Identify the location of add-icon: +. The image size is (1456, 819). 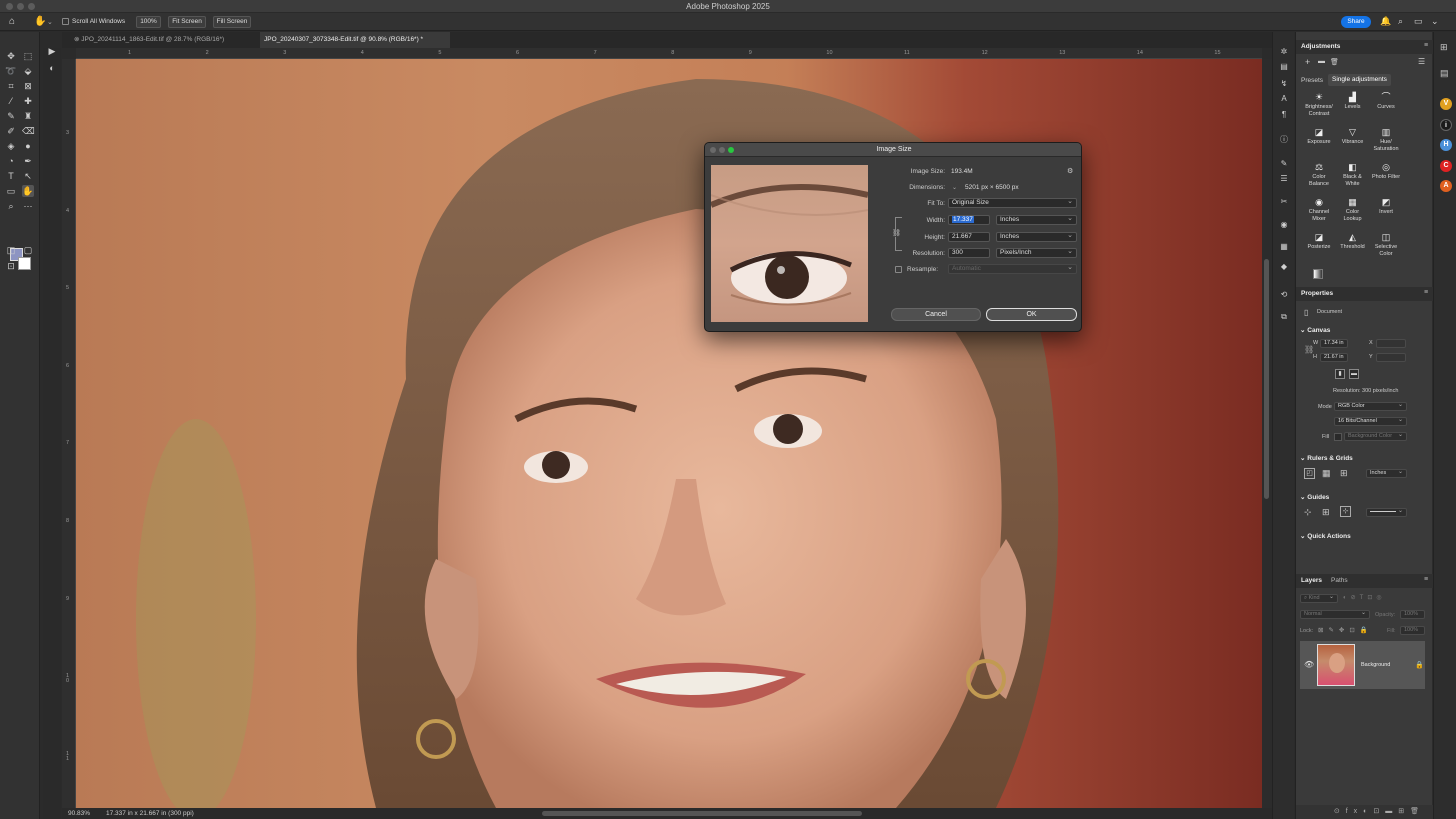
(1307, 62).